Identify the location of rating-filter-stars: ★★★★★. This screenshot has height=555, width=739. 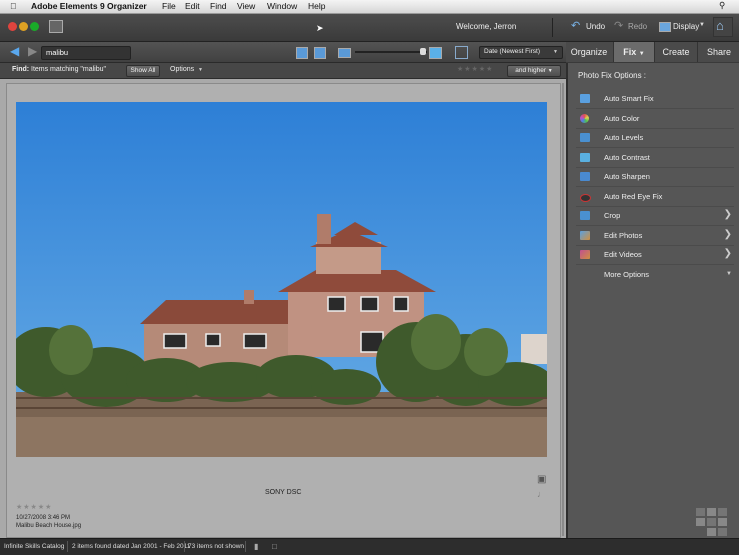
(475, 69).